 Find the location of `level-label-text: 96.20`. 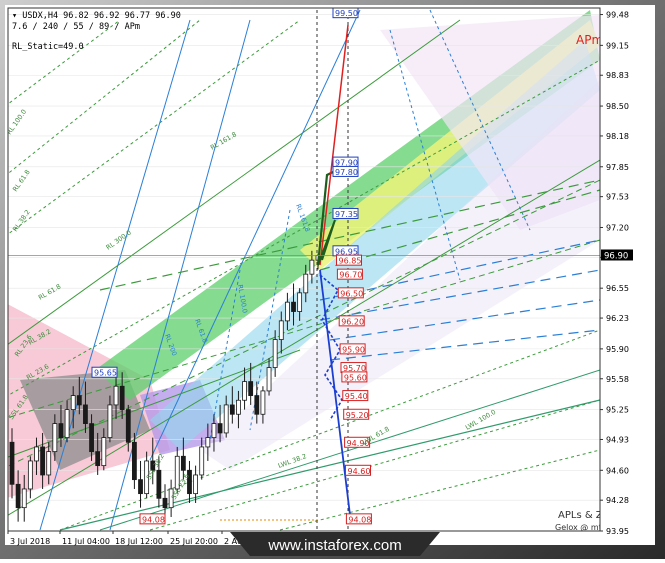

level-label-text: 96.20 is located at coordinates (352, 321).